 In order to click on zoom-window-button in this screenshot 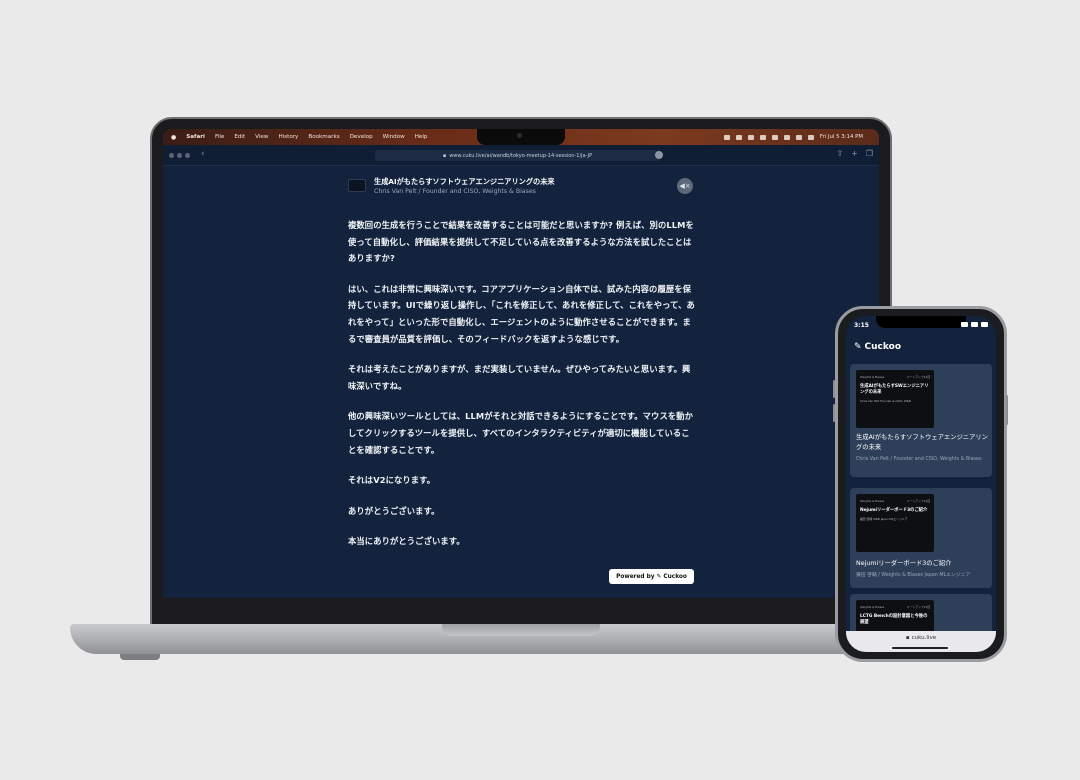, I will do `click(187, 155)`.